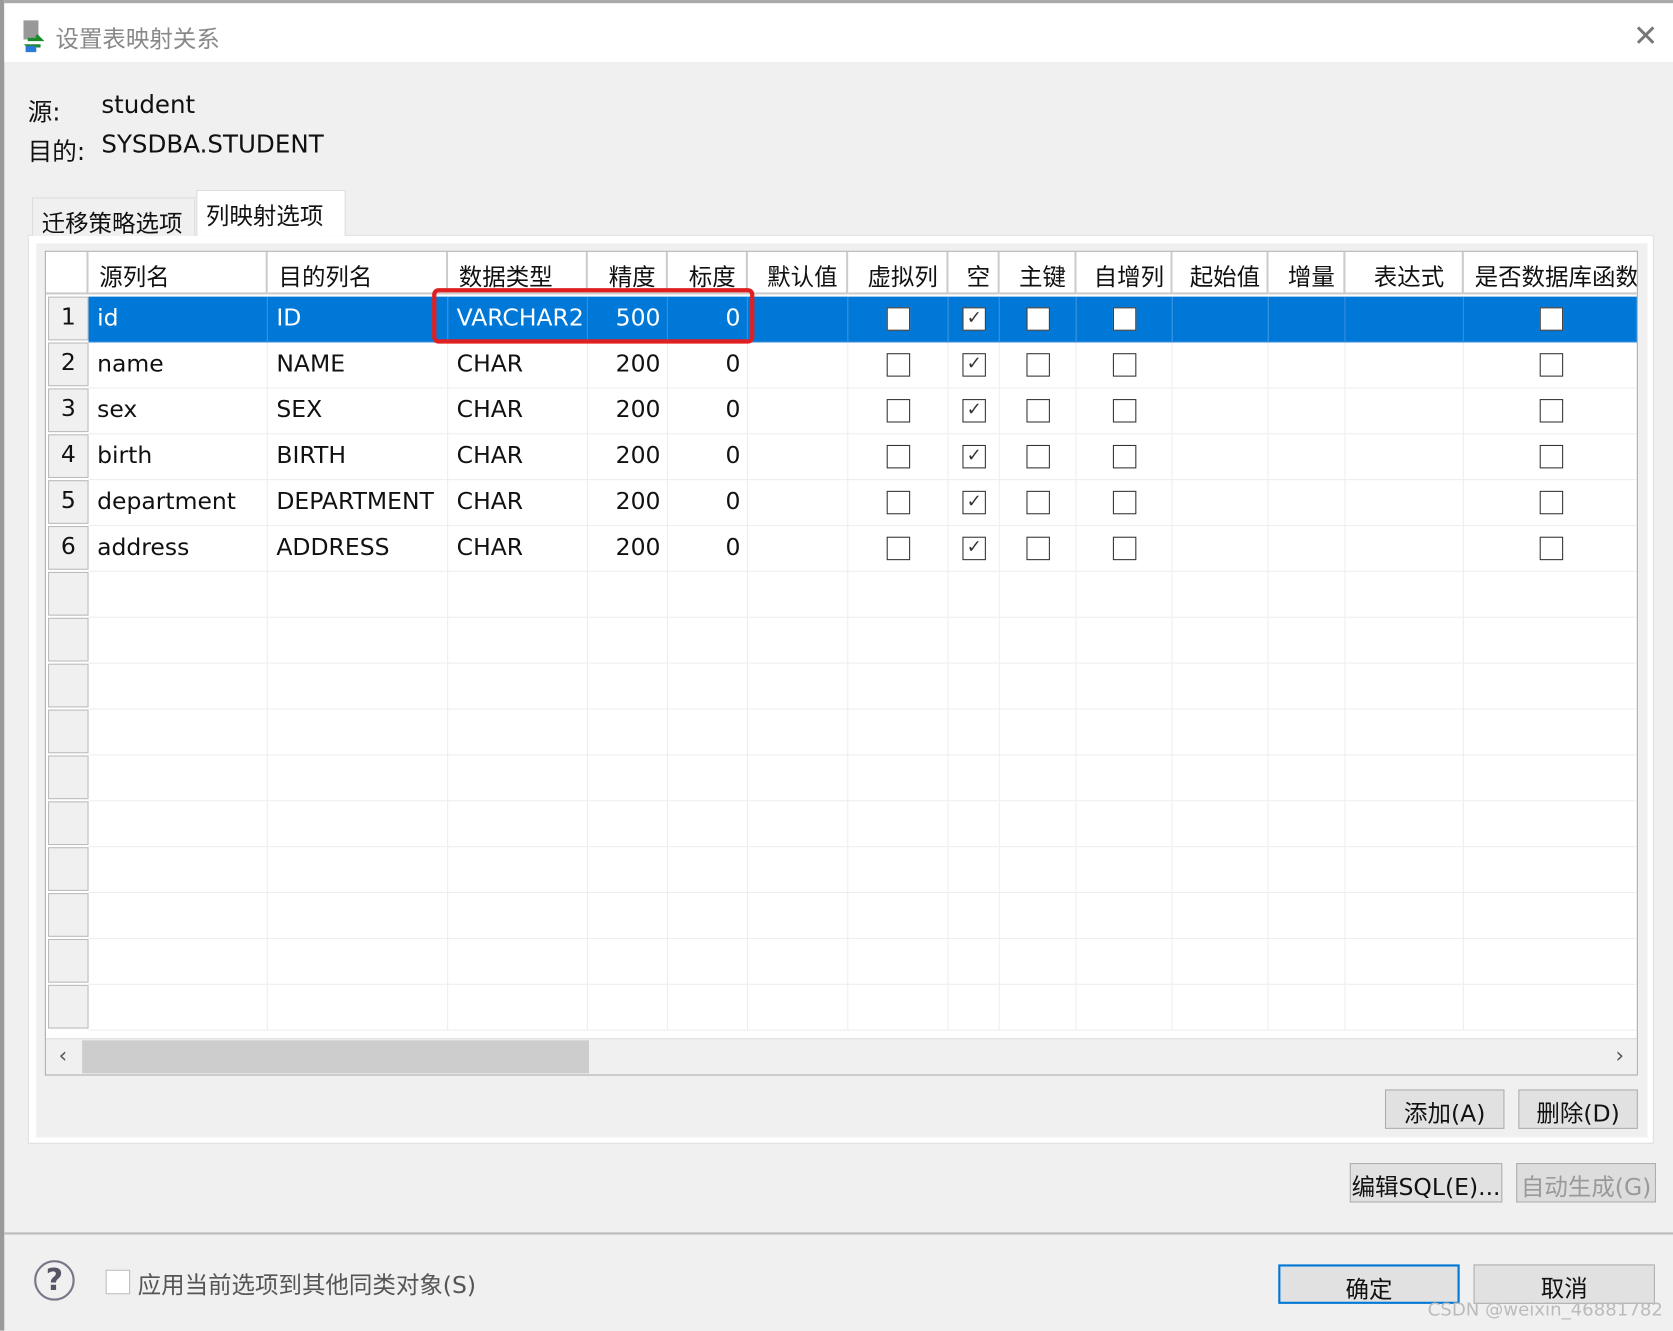 This screenshot has height=1331, width=1673. What do you see at coordinates (114, 217) in the screenshot?
I see `tab-migration-strategy: 迁移策略选项` at bounding box center [114, 217].